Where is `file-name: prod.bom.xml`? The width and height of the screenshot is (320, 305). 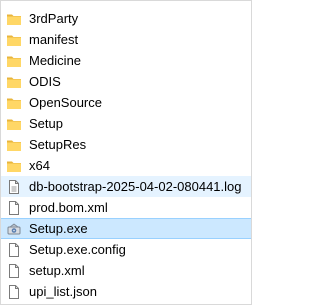
file-name: prod.bom.xml is located at coordinates (68, 207).